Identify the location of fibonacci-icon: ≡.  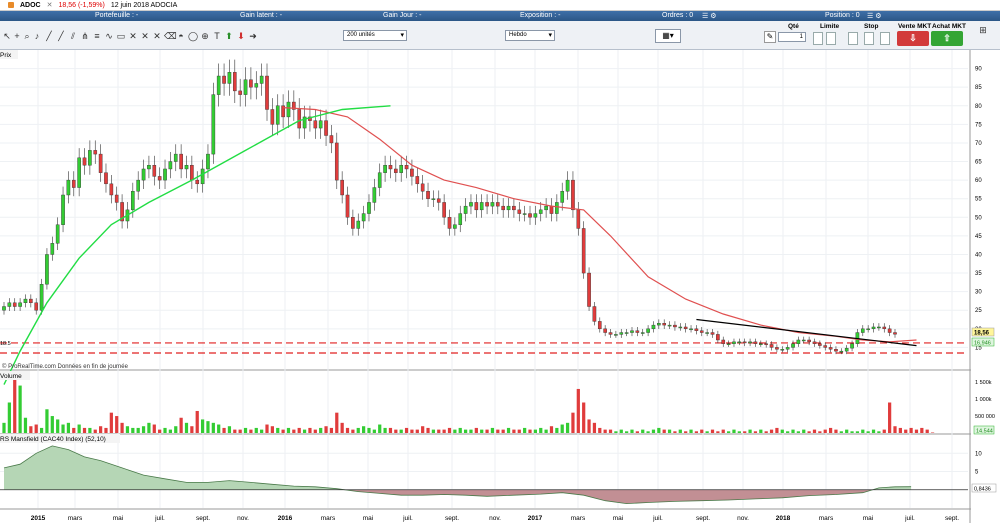
(97, 36).